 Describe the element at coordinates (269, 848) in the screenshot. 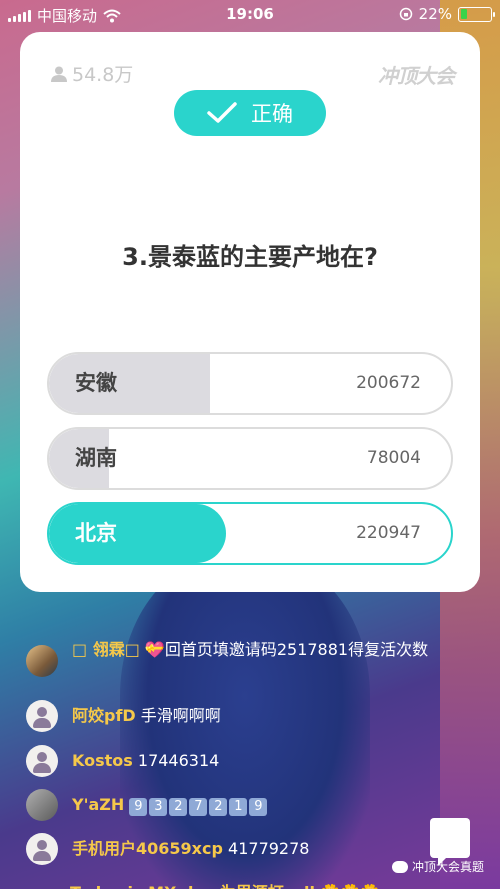

I see `comment-text: 41779278` at that location.